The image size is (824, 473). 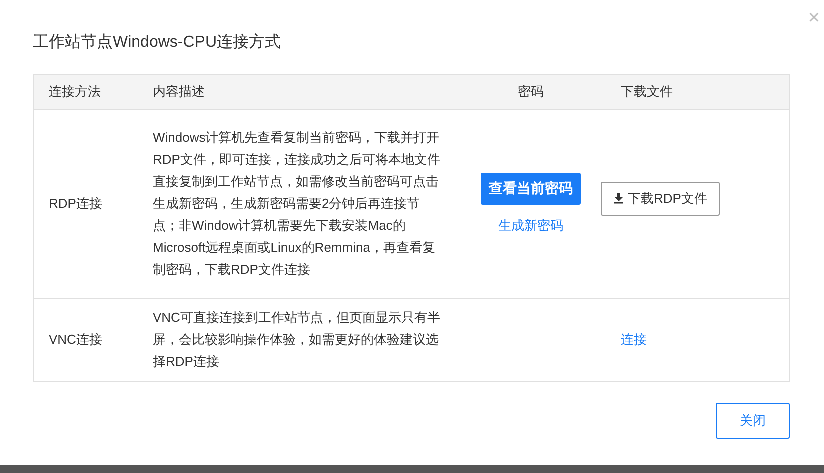 What do you see at coordinates (297, 204) in the screenshot?
I see `table-cell-text: Windows计算机先查看复制当前密码，下载并打开RDP文件，即可连接，连接成功之后可将本地文件直接复制到工作站节点，如需修改当前密码可点击生成新密码，生成新密码需要2分钟后再连接节点；非Window计算机需要先下载安装Mac的Microsoft远程桌面或Linux的Remmina，再查看复制密码，下载RDP文件连接` at bounding box center [297, 204].